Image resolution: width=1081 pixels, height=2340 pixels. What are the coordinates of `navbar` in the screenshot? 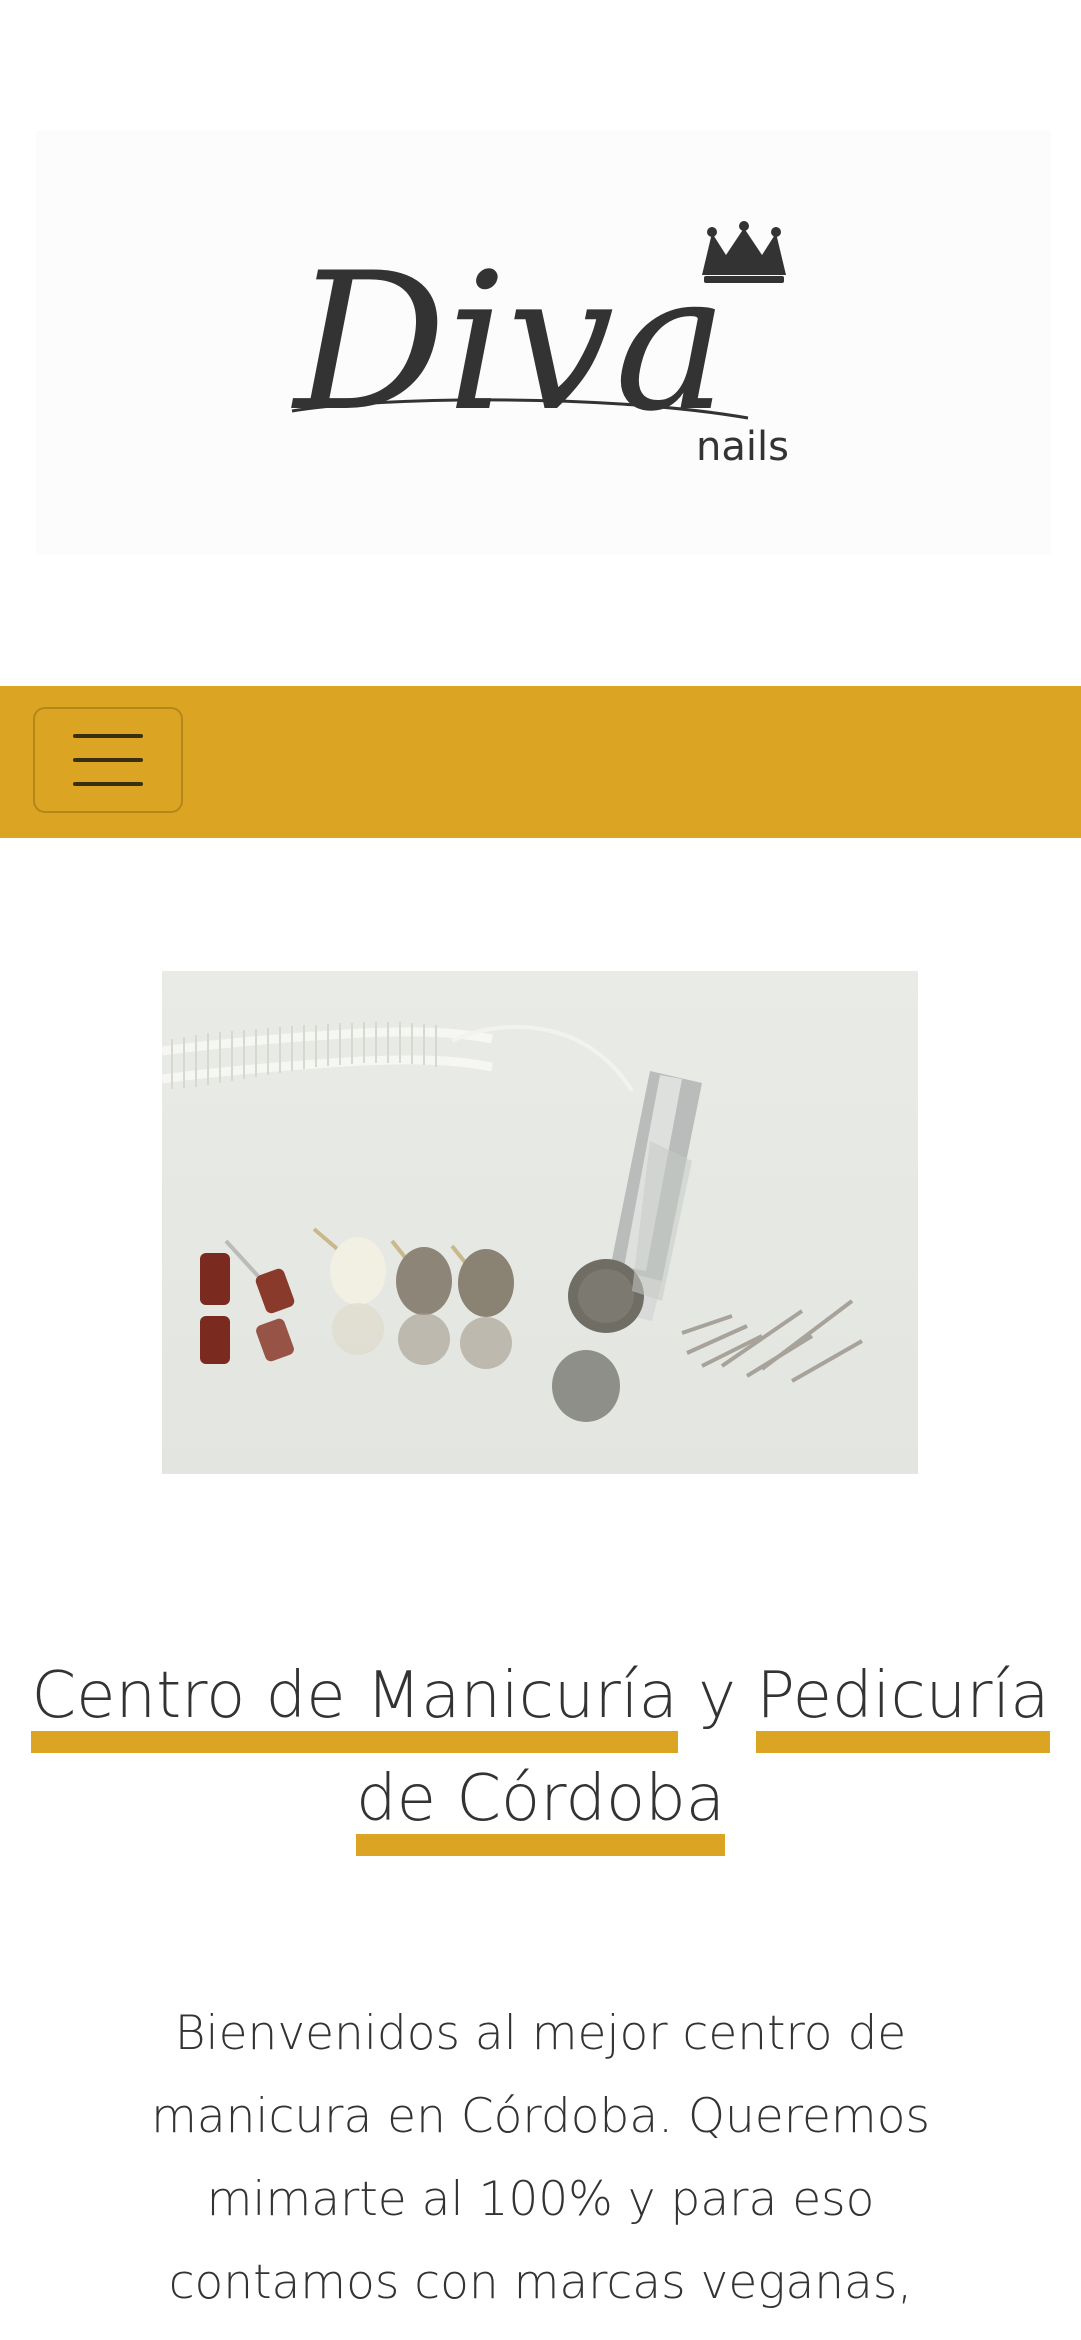 It's located at (540, 762).